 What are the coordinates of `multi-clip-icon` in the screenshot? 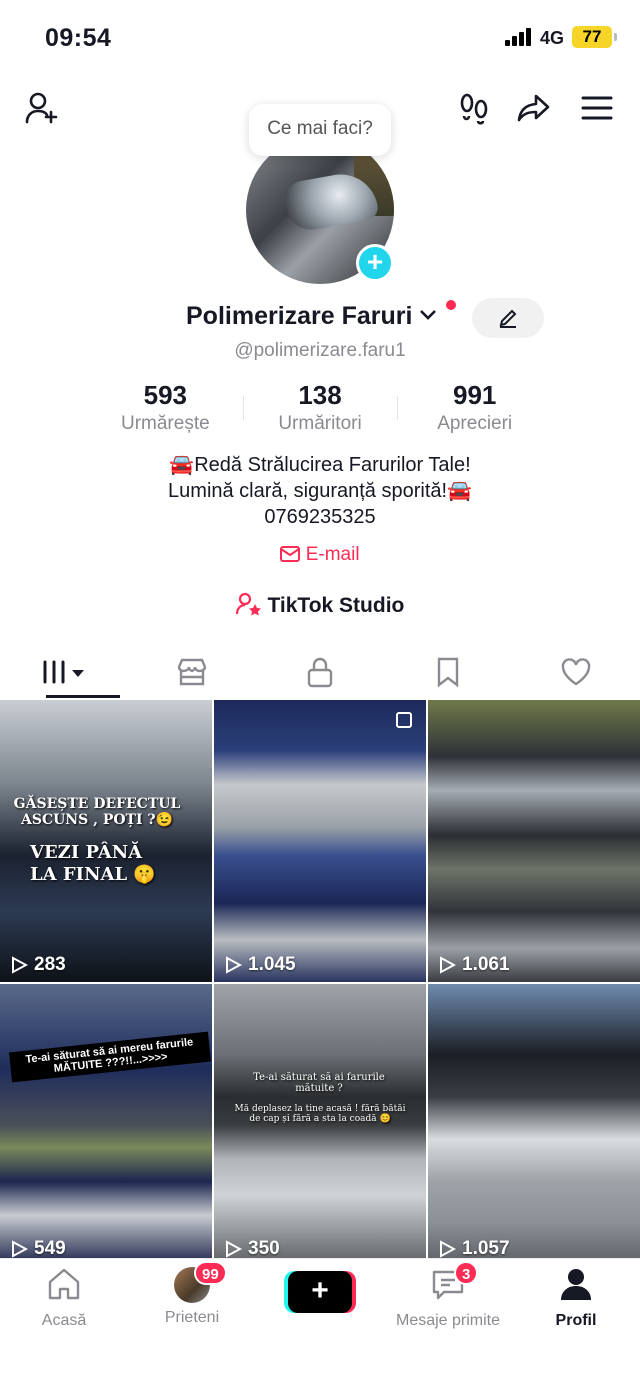 It's located at (404, 720).